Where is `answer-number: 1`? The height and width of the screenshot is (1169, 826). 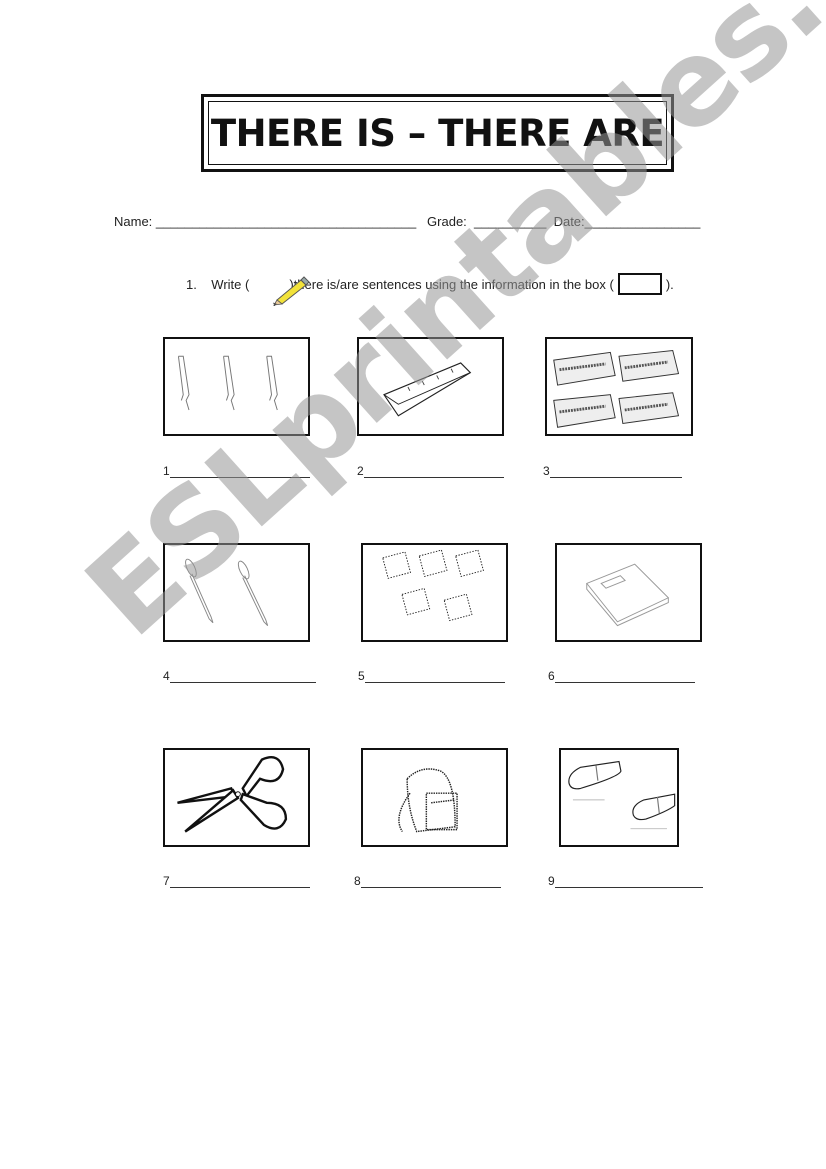 answer-number: 1 is located at coordinates (166, 471).